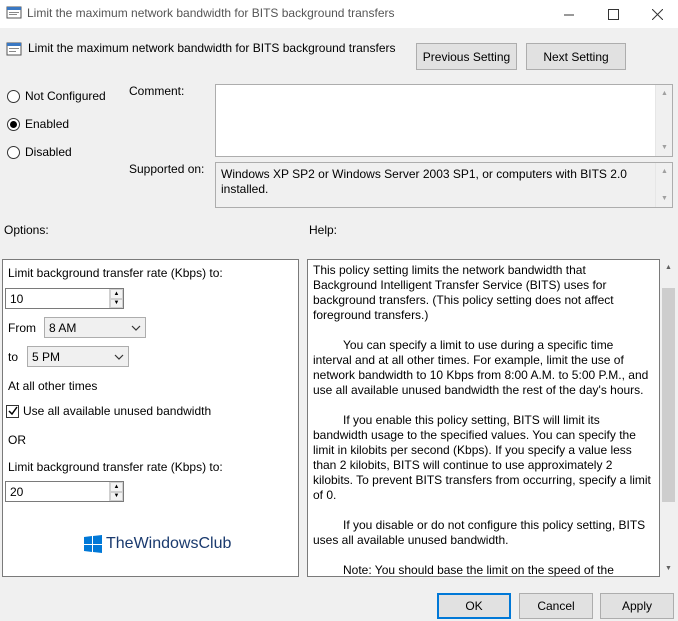 The image size is (678, 621). I want to click on to-time-select: 5 PM, so click(78, 356).